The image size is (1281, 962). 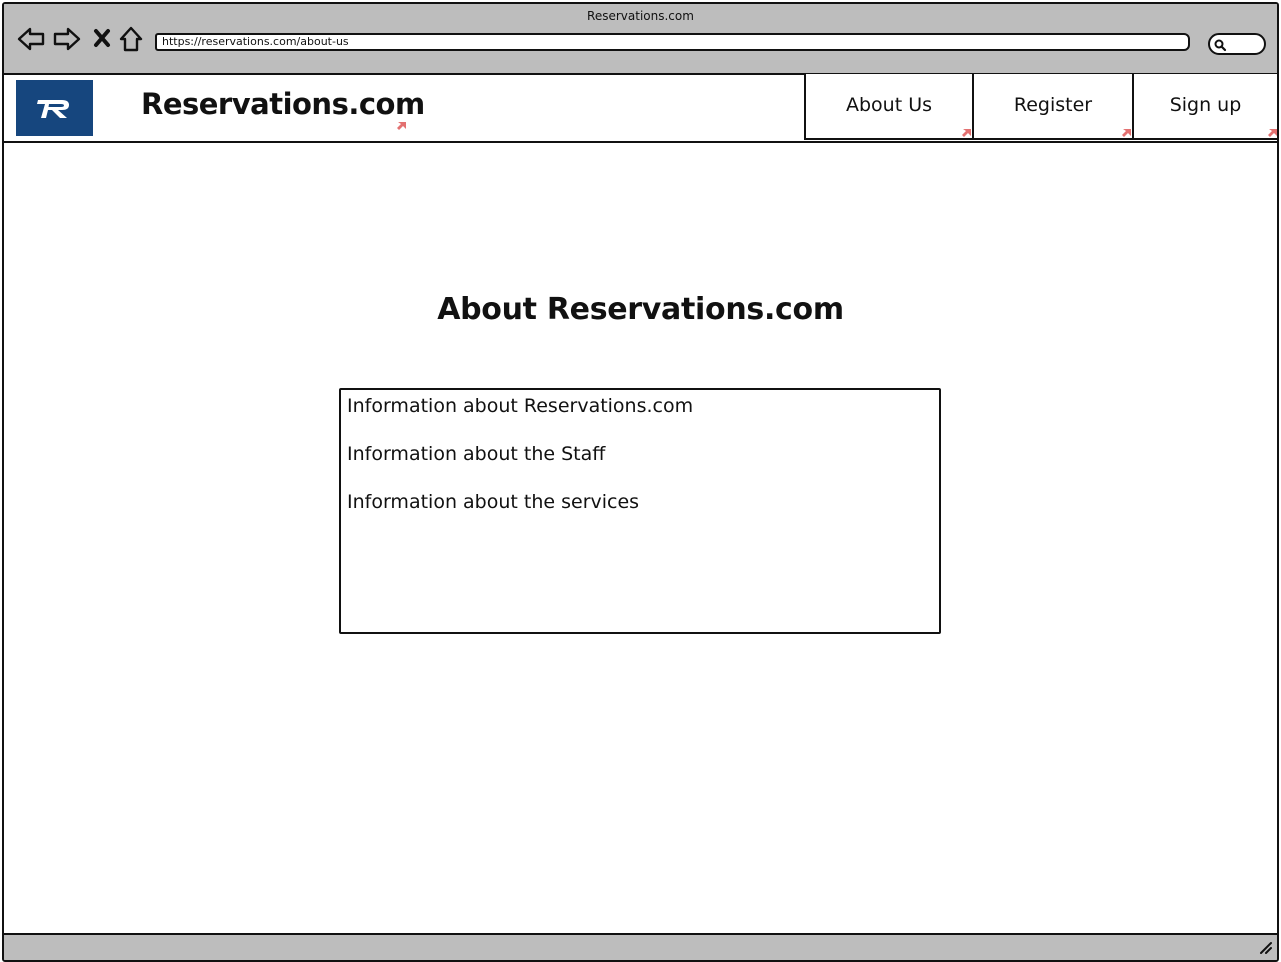 I want to click on window-title: Reservations.com, so click(x=640, y=16).